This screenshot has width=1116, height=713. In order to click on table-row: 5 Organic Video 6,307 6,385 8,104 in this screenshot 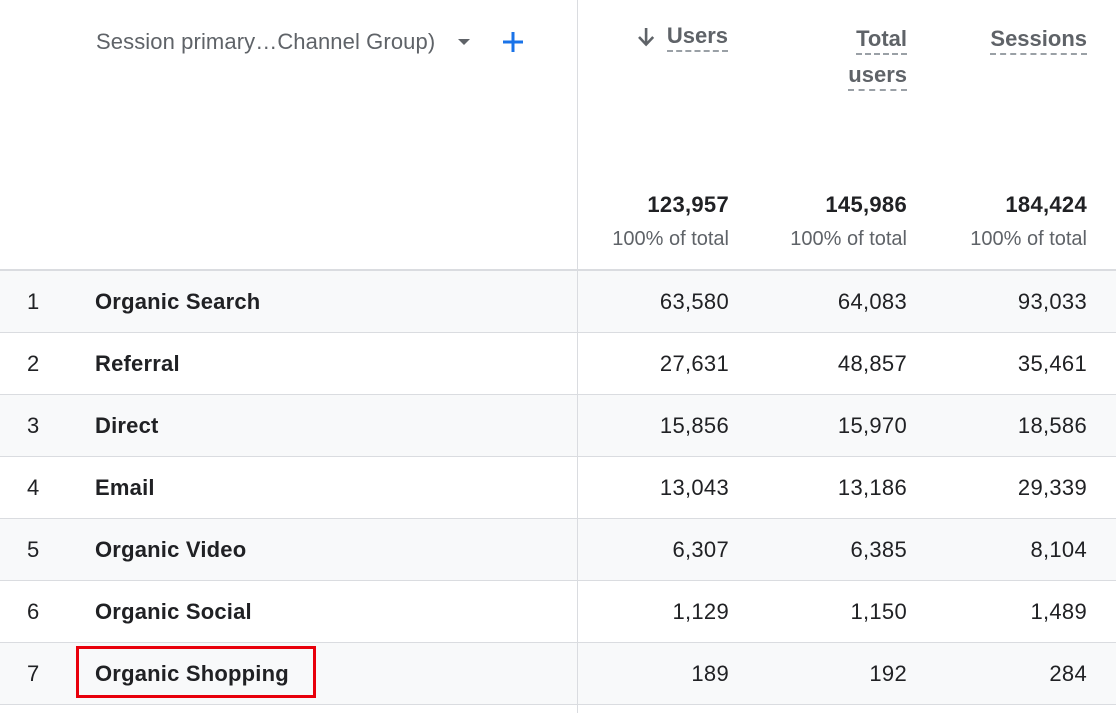, I will do `click(558, 550)`.